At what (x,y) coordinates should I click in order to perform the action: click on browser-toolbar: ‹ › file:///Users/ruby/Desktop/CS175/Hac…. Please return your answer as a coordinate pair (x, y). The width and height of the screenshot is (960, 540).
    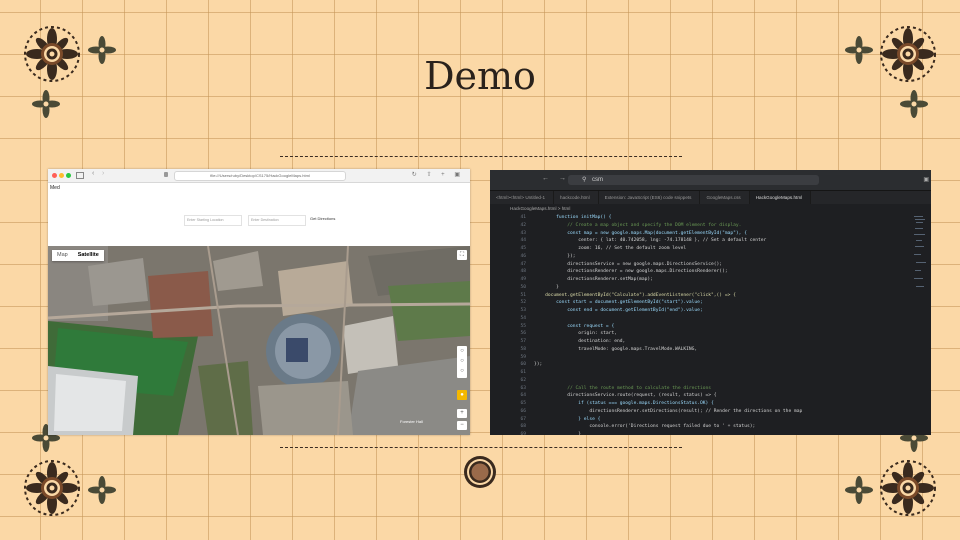
    Looking at the image, I should click on (259, 176).